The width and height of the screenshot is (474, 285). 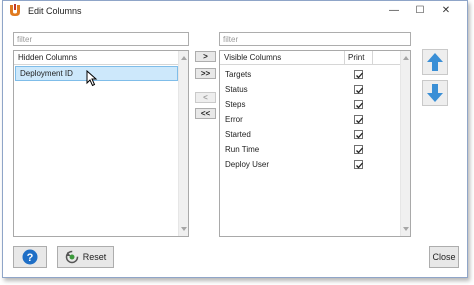 What do you see at coordinates (310, 134) in the screenshot?
I see `visible-list-item: Started` at bounding box center [310, 134].